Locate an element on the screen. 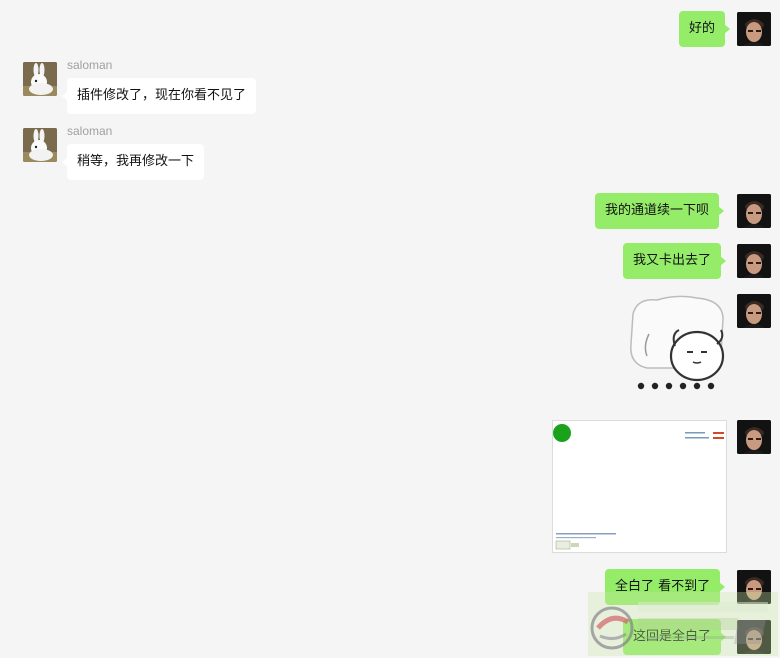 This screenshot has width=780, height=658. message-bubble: 好的 is located at coordinates (705, 29).